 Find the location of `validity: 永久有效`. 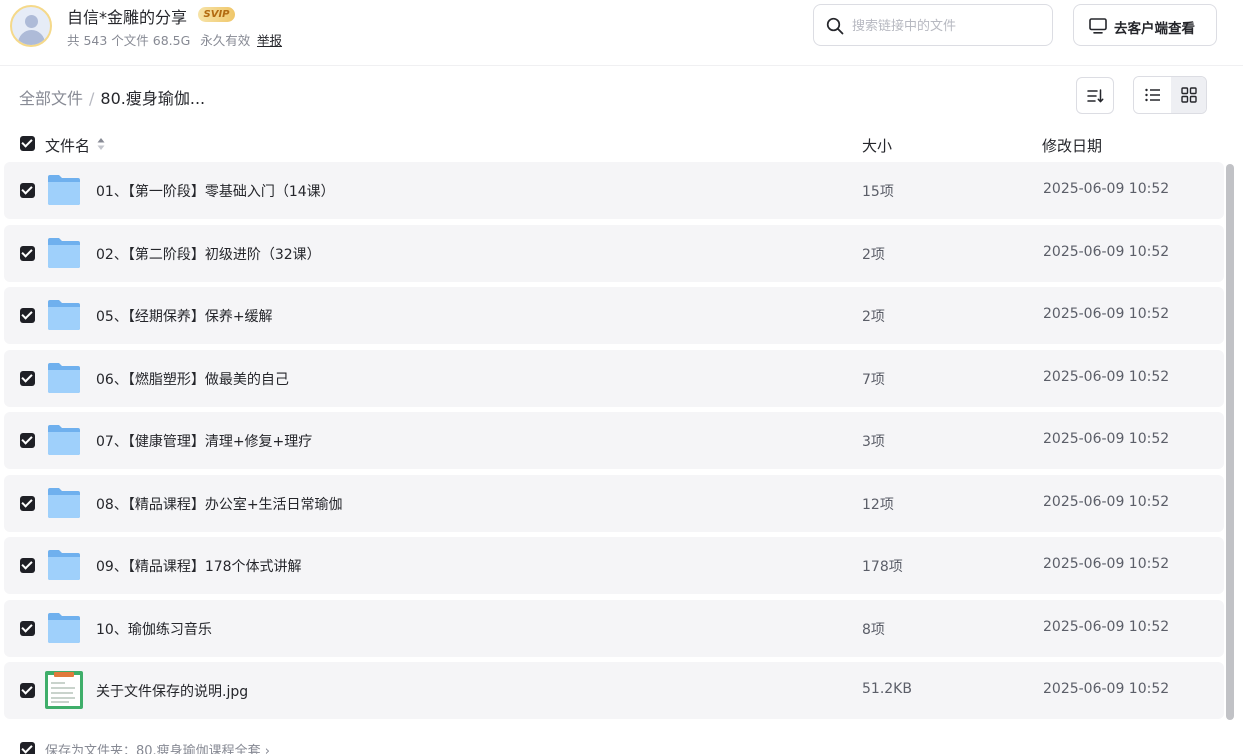

validity: 永久有效 is located at coordinates (225, 40).